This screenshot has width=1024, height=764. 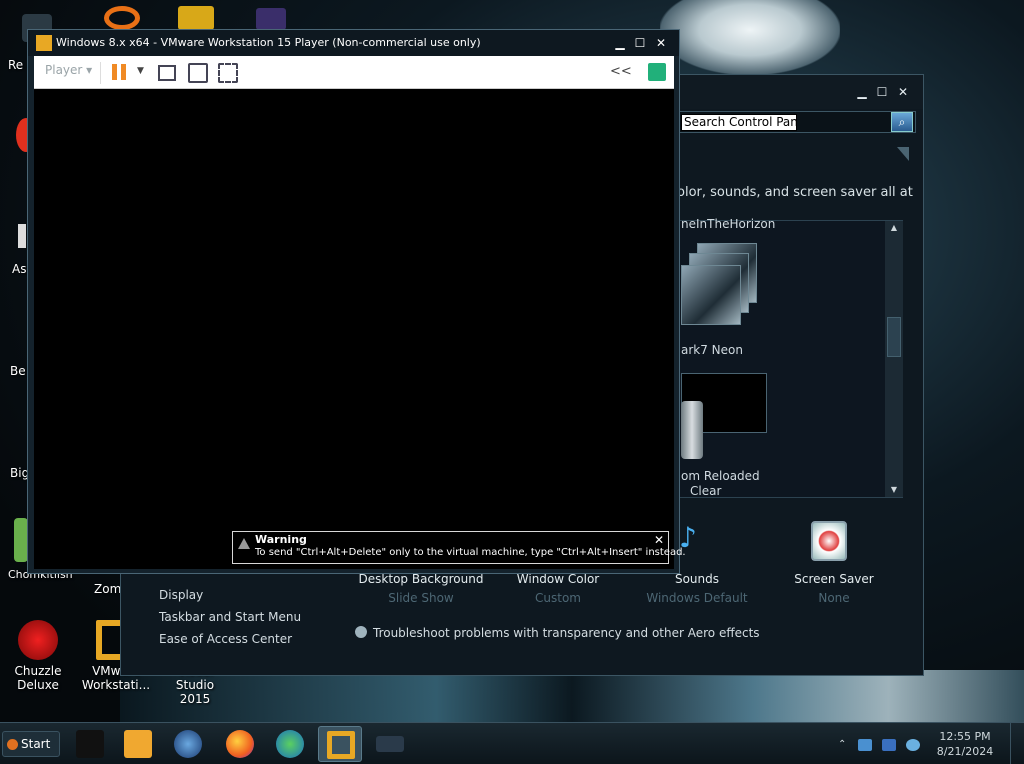 What do you see at coordinates (198, 73) in the screenshot?
I see `fullscreen-icon` at bounding box center [198, 73].